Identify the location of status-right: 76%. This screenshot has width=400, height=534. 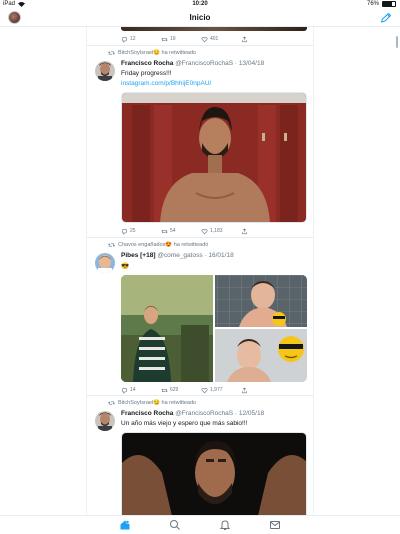
(381, 4).